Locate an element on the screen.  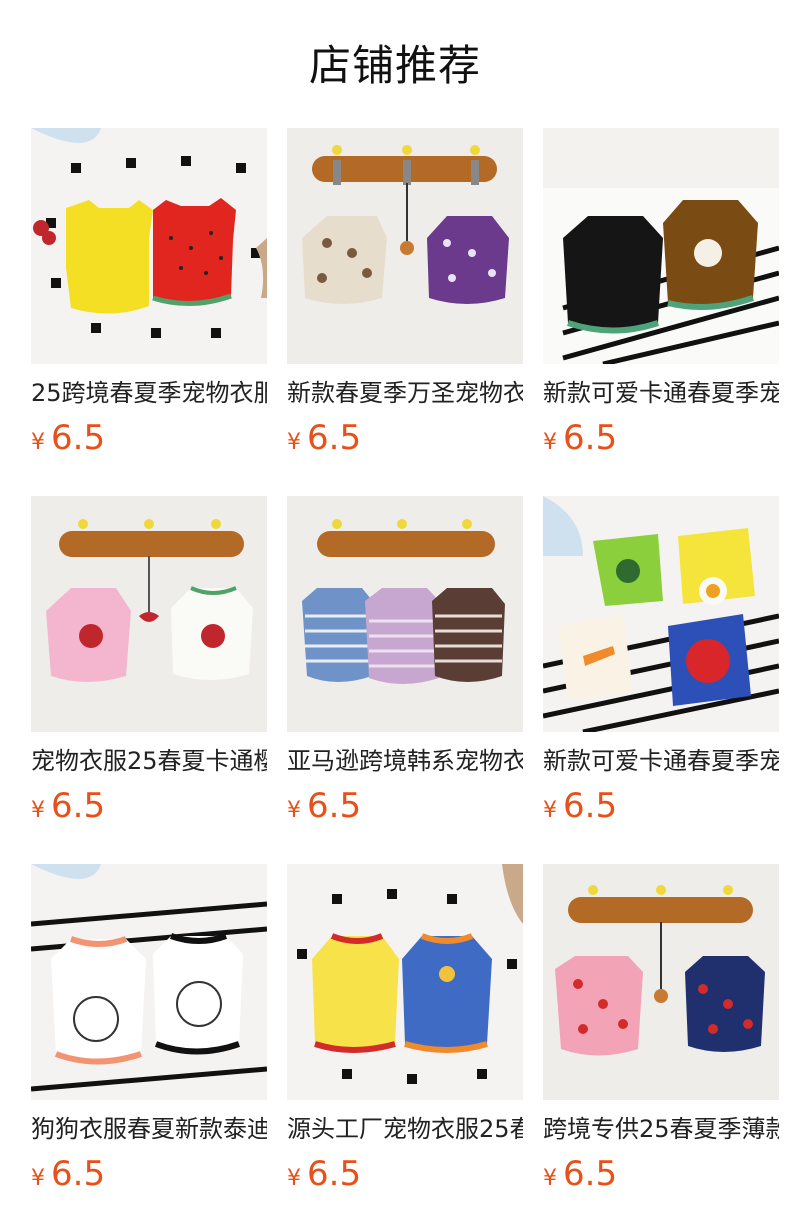
product-card: 25跨境春夏季宠物衣服 ¥6.5 is located at coordinates (149, 293).